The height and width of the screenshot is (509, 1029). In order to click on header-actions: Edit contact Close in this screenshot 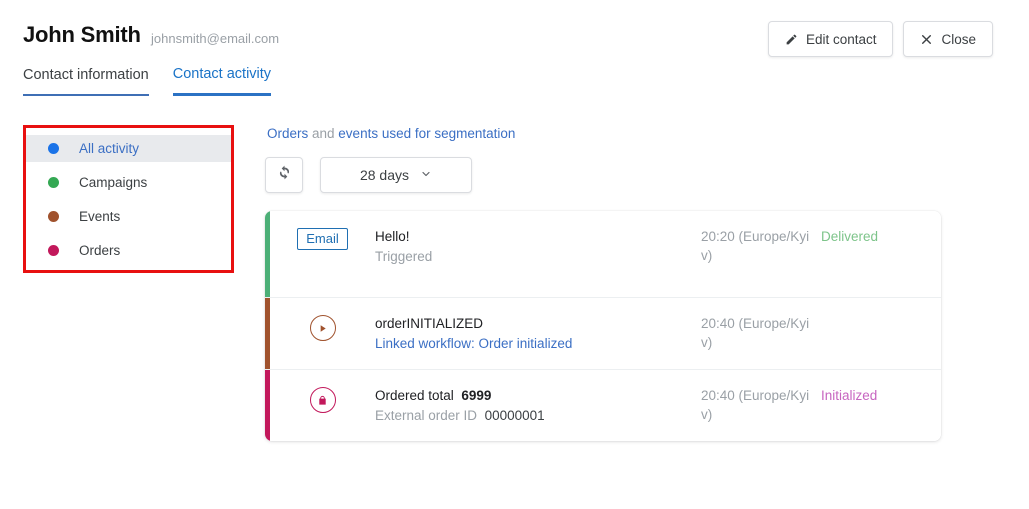, I will do `click(880, 39)`.